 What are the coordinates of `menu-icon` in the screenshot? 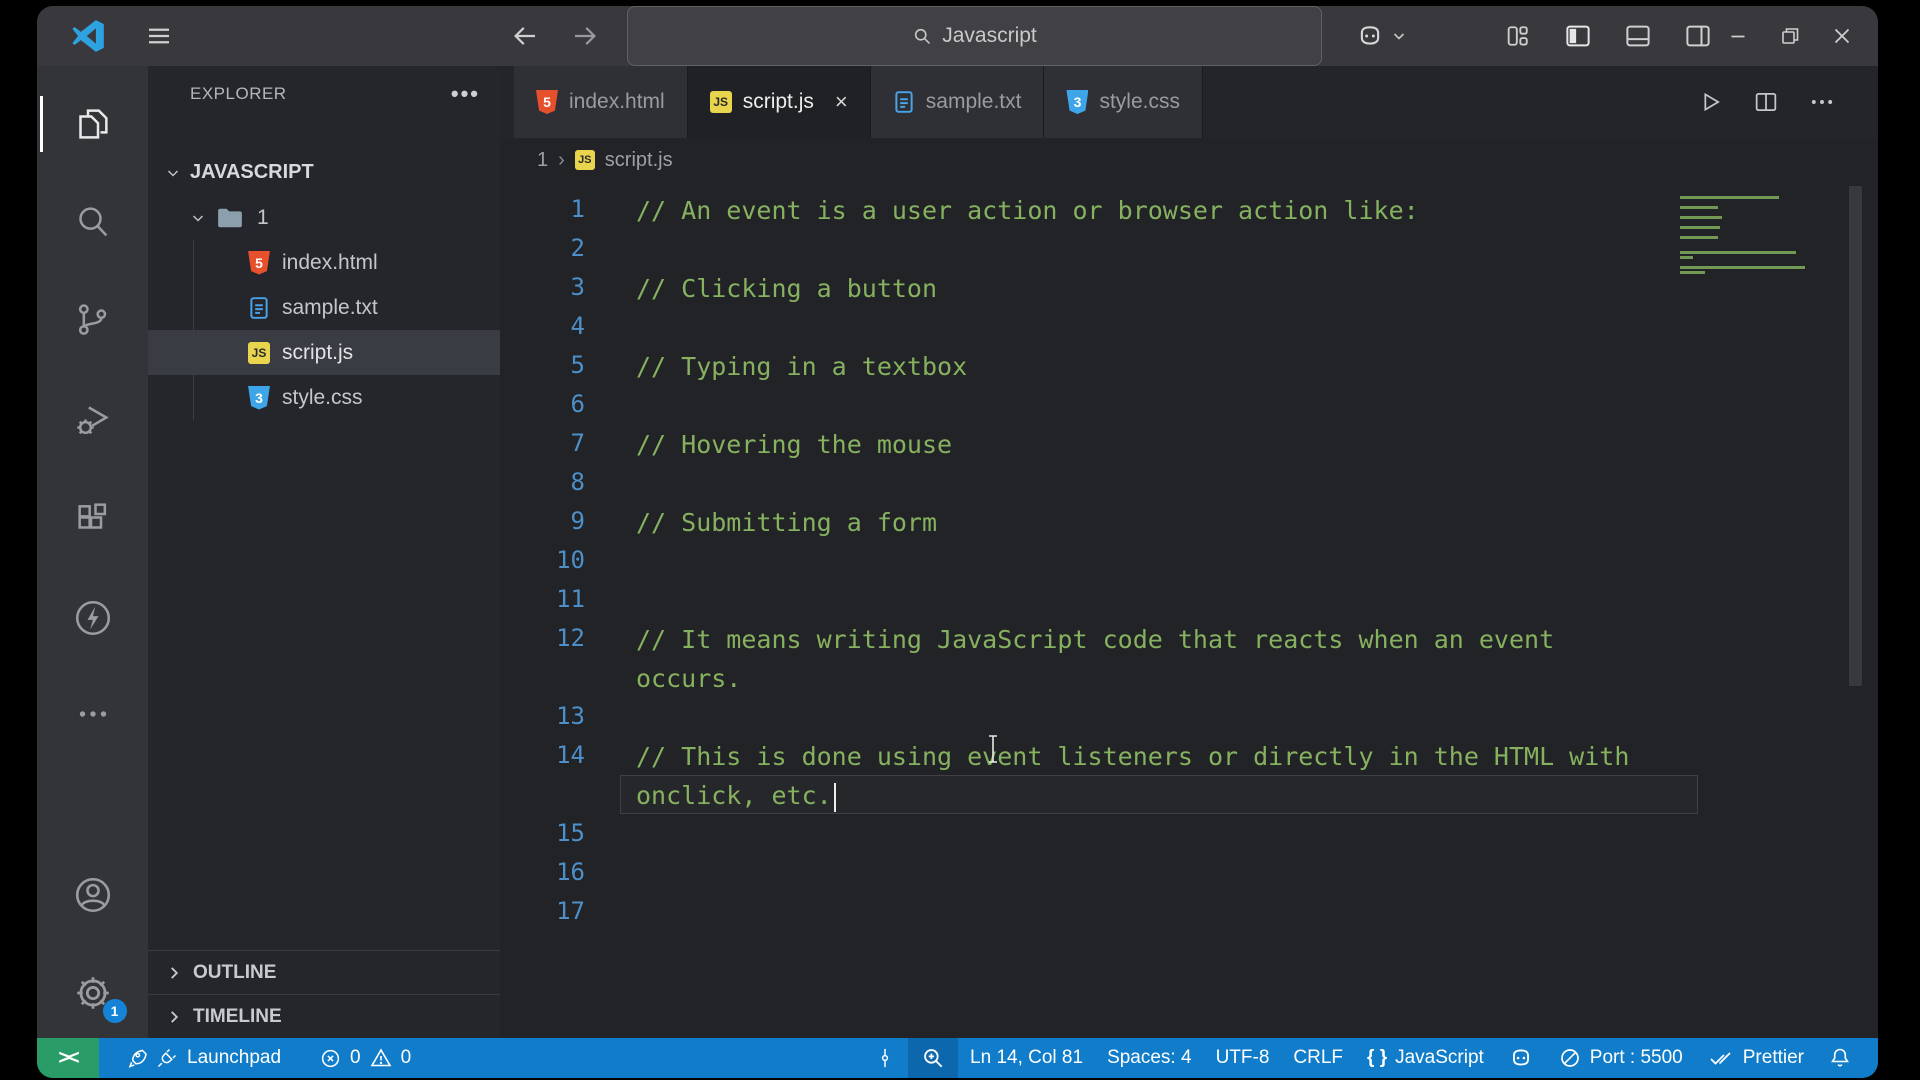 It's located at (159, 36).